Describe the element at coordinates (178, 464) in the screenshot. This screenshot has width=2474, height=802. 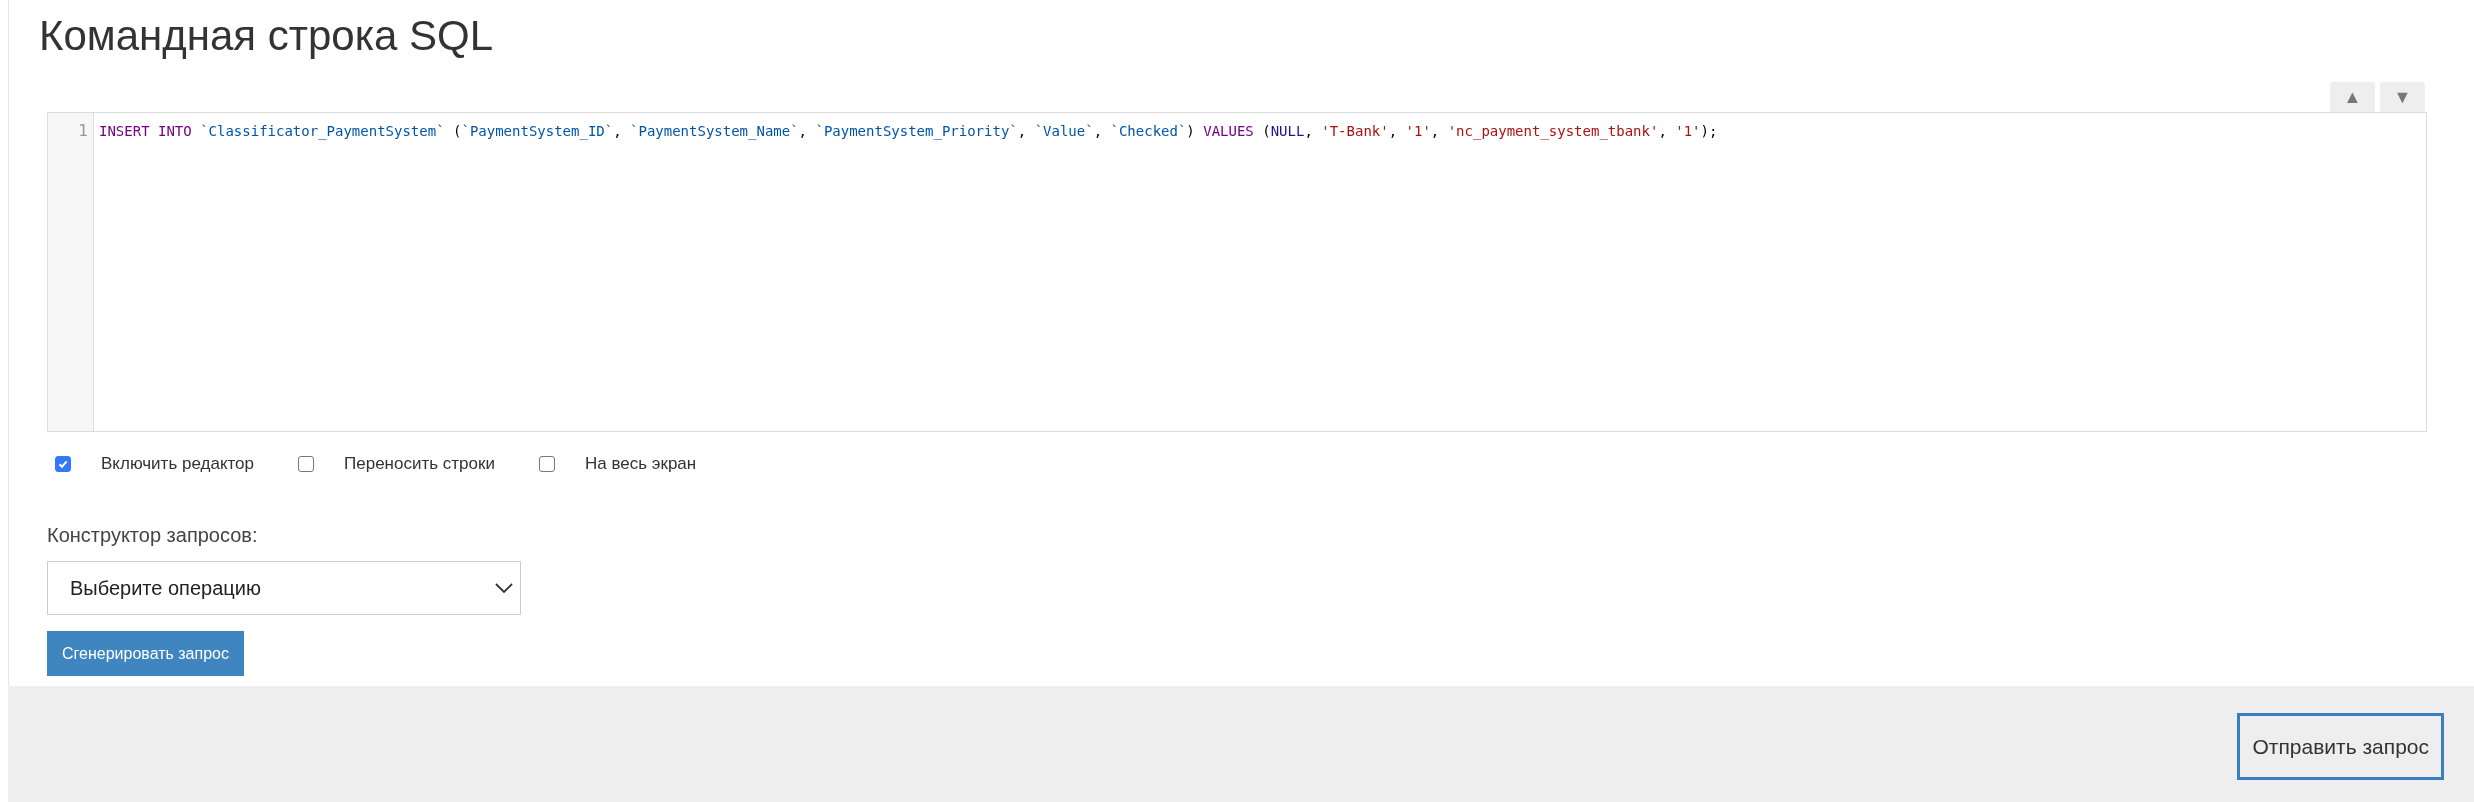
I see `checkbox-label: Включить редактор` at that location.